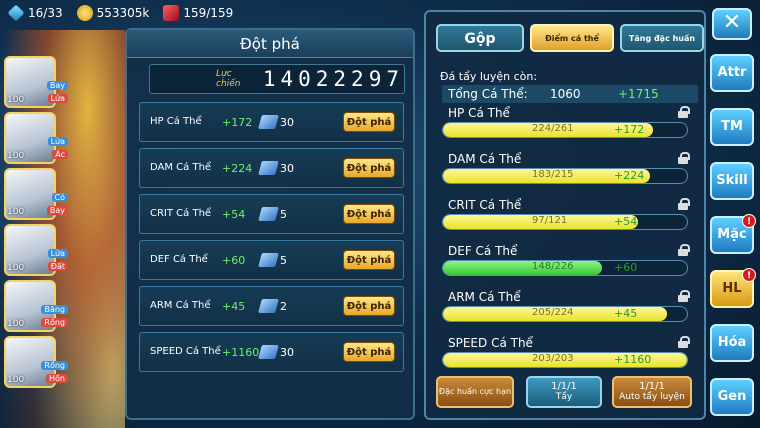  I want to click on wash-ratio: 1/1/1, so click(564, 386).